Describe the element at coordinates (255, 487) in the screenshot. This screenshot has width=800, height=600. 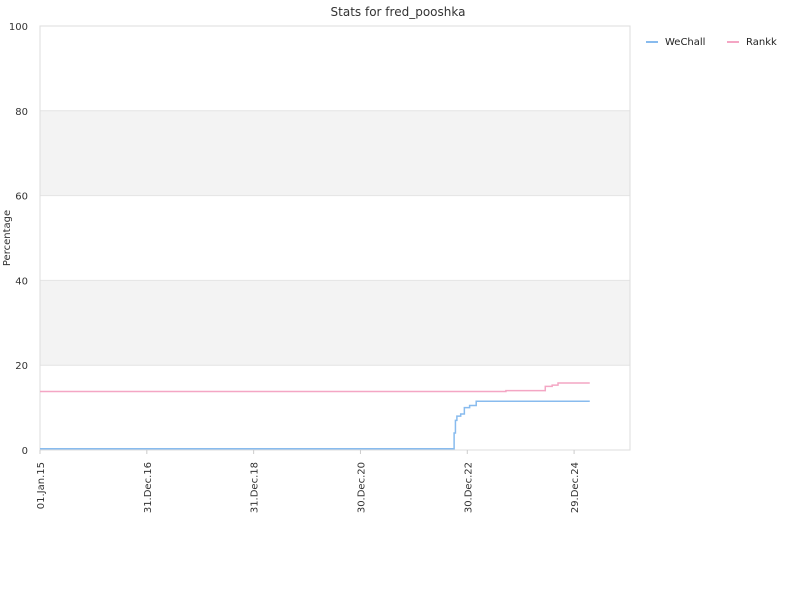
I see `x-tick-label: 31.Dec.18` at that location.